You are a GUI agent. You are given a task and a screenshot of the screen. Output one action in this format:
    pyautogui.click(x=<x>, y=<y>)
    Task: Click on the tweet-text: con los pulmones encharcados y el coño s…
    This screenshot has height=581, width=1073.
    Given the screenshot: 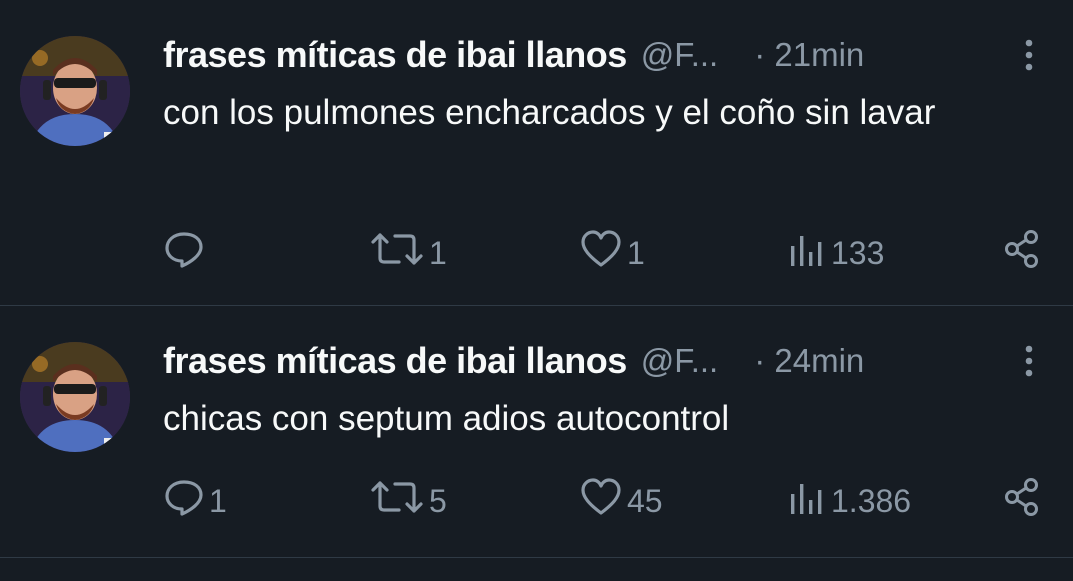 What is the action you would take?
    pyautogui.click(x=549, y=112)
    